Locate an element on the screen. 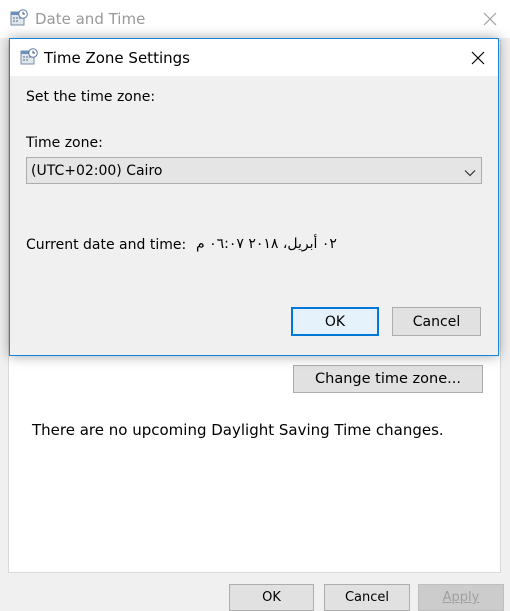 This screenshot has height=611, width=510. dialog-cancel-button: Cancel is located at coordinates (436, 321).